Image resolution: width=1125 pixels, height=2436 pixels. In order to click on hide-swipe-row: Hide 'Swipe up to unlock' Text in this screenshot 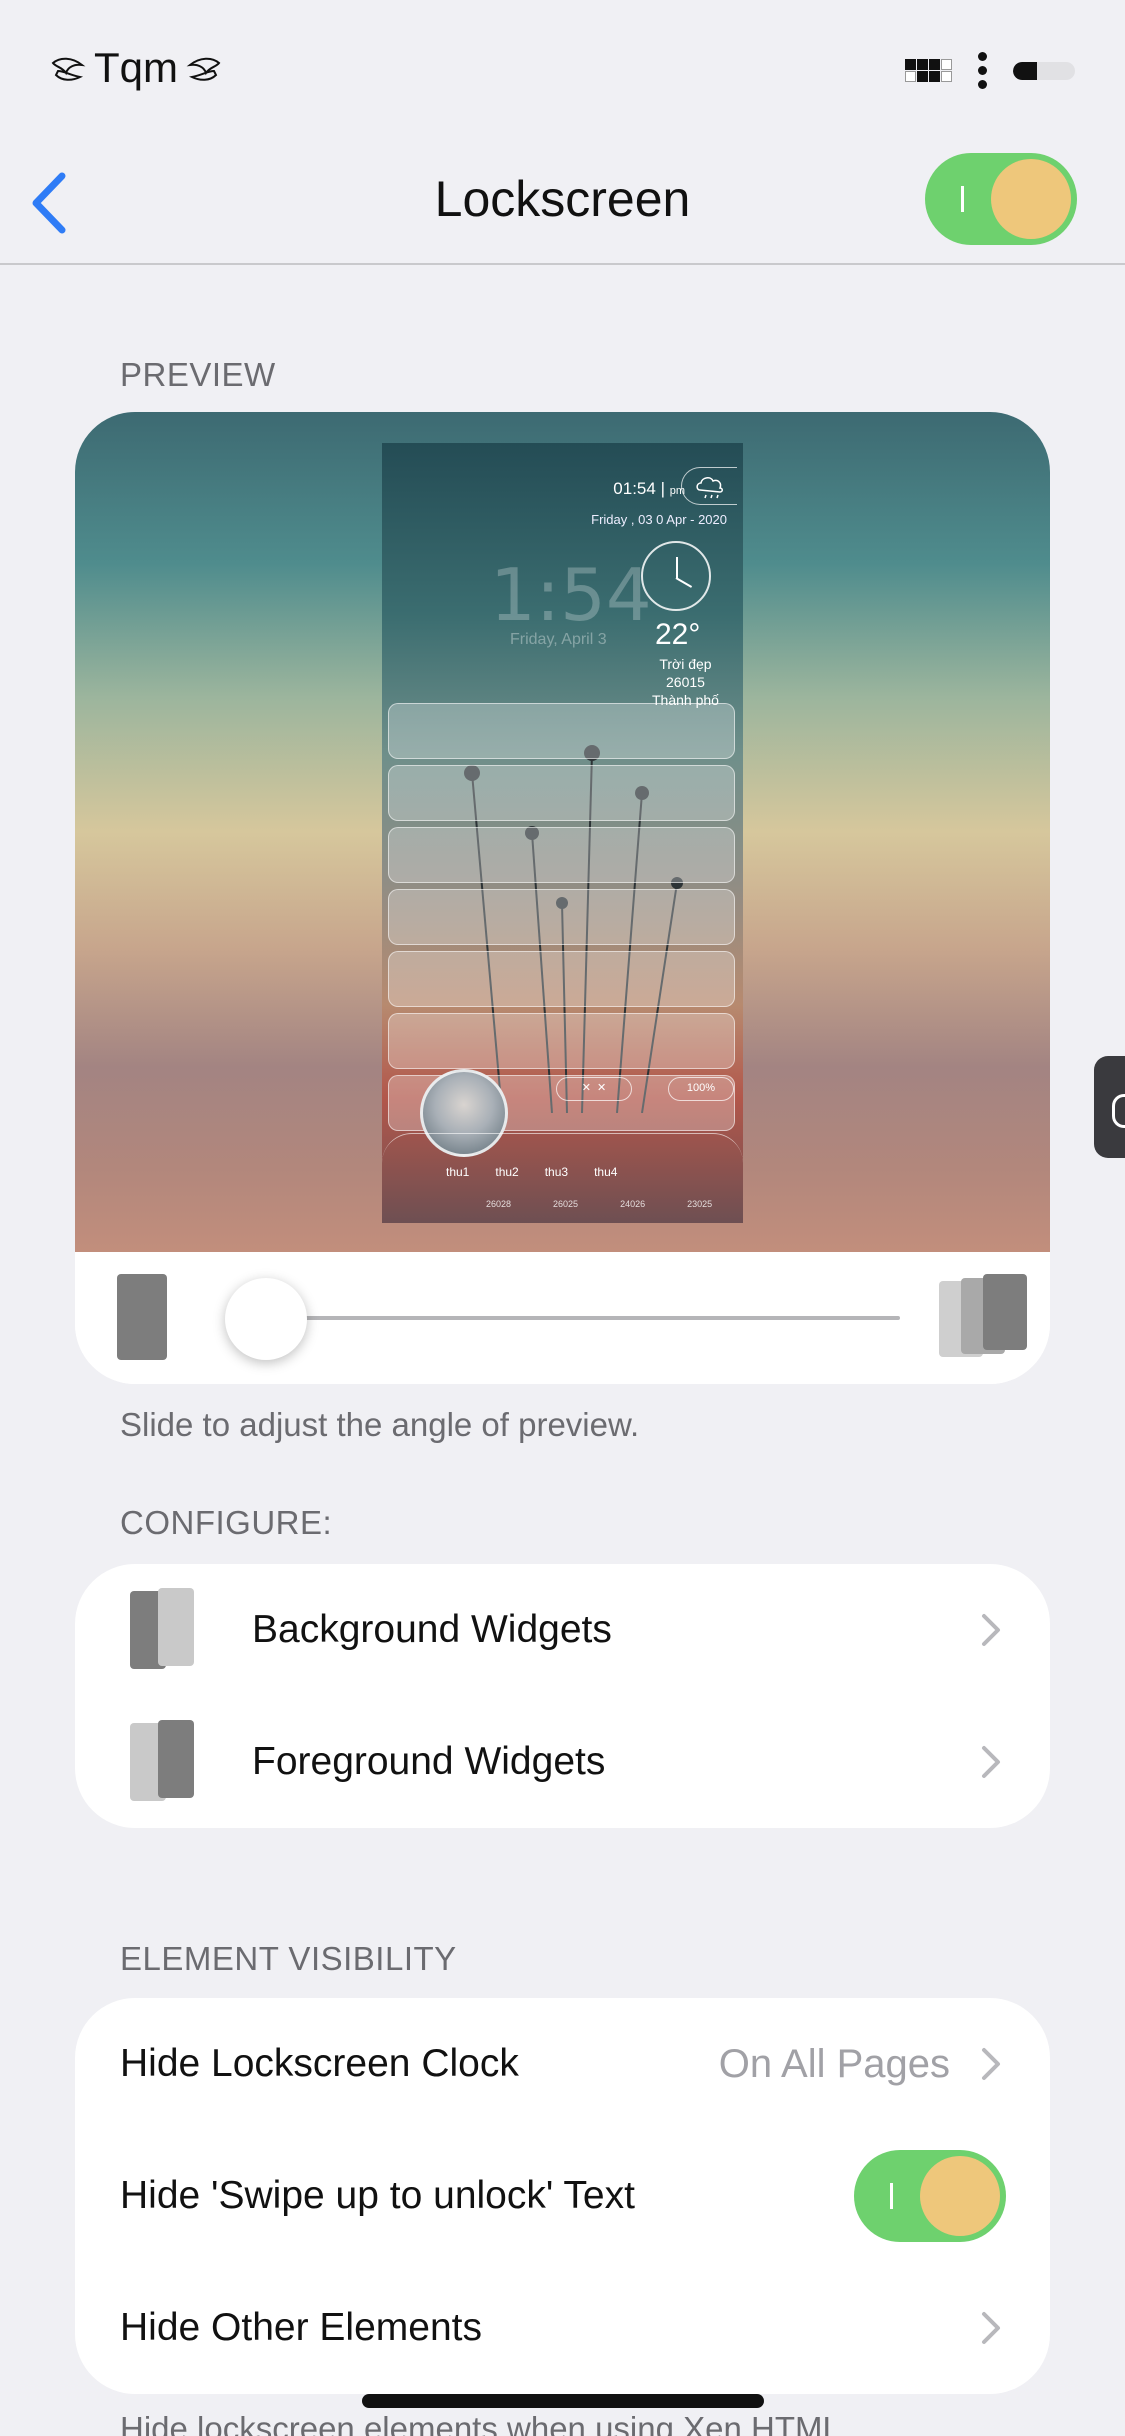, I will do `click(562, 2196)`.